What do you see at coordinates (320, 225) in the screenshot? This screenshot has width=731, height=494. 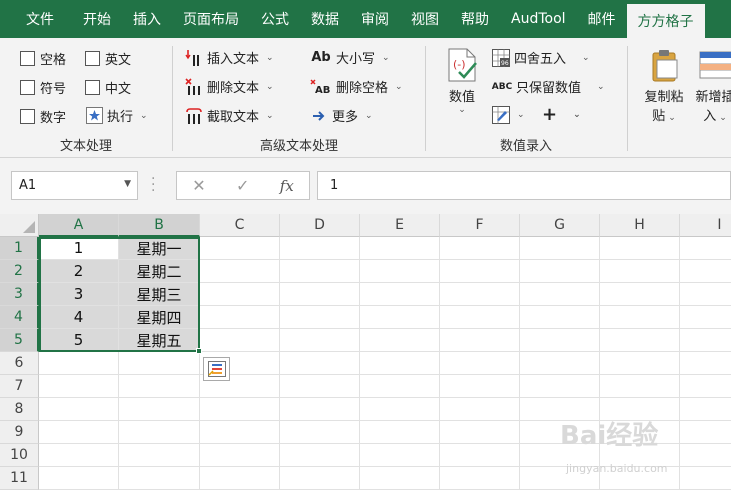 I see `column-header-d: D` at bounding box center [320, 225].